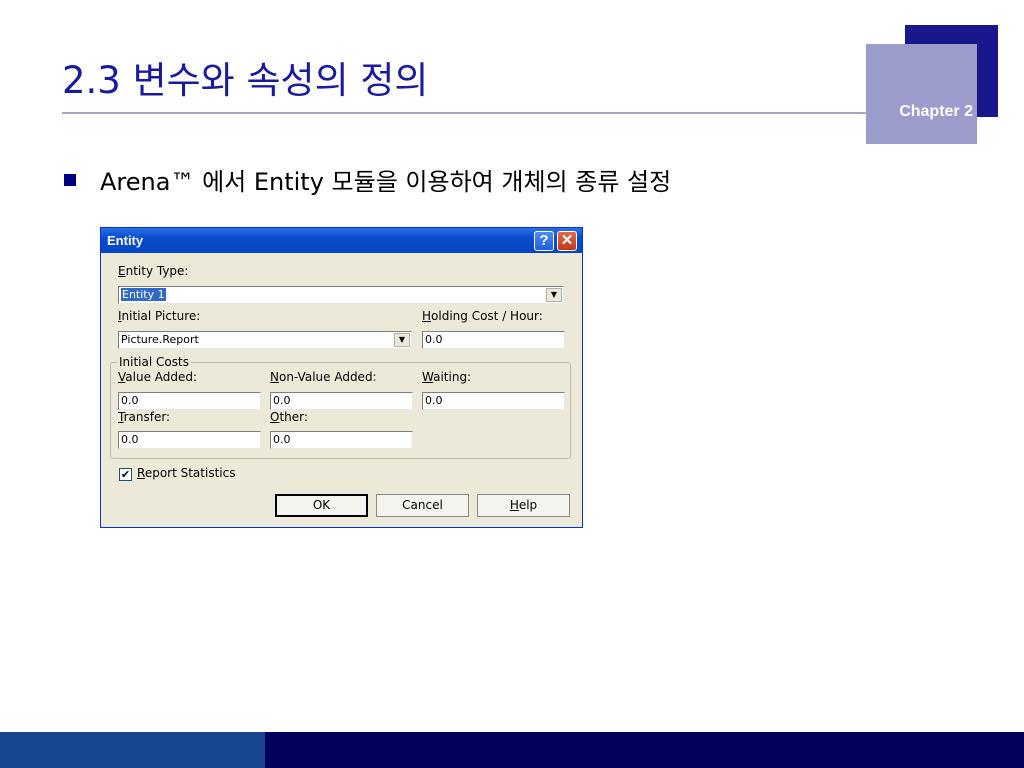 Image resolution: width=1024 pixels, height=768 pixels. What do you see at coordinates (265, 340) in the screenshot?
I see `initial-picture-combo: Picture.Report ▼` at bounding box center [265, 340].